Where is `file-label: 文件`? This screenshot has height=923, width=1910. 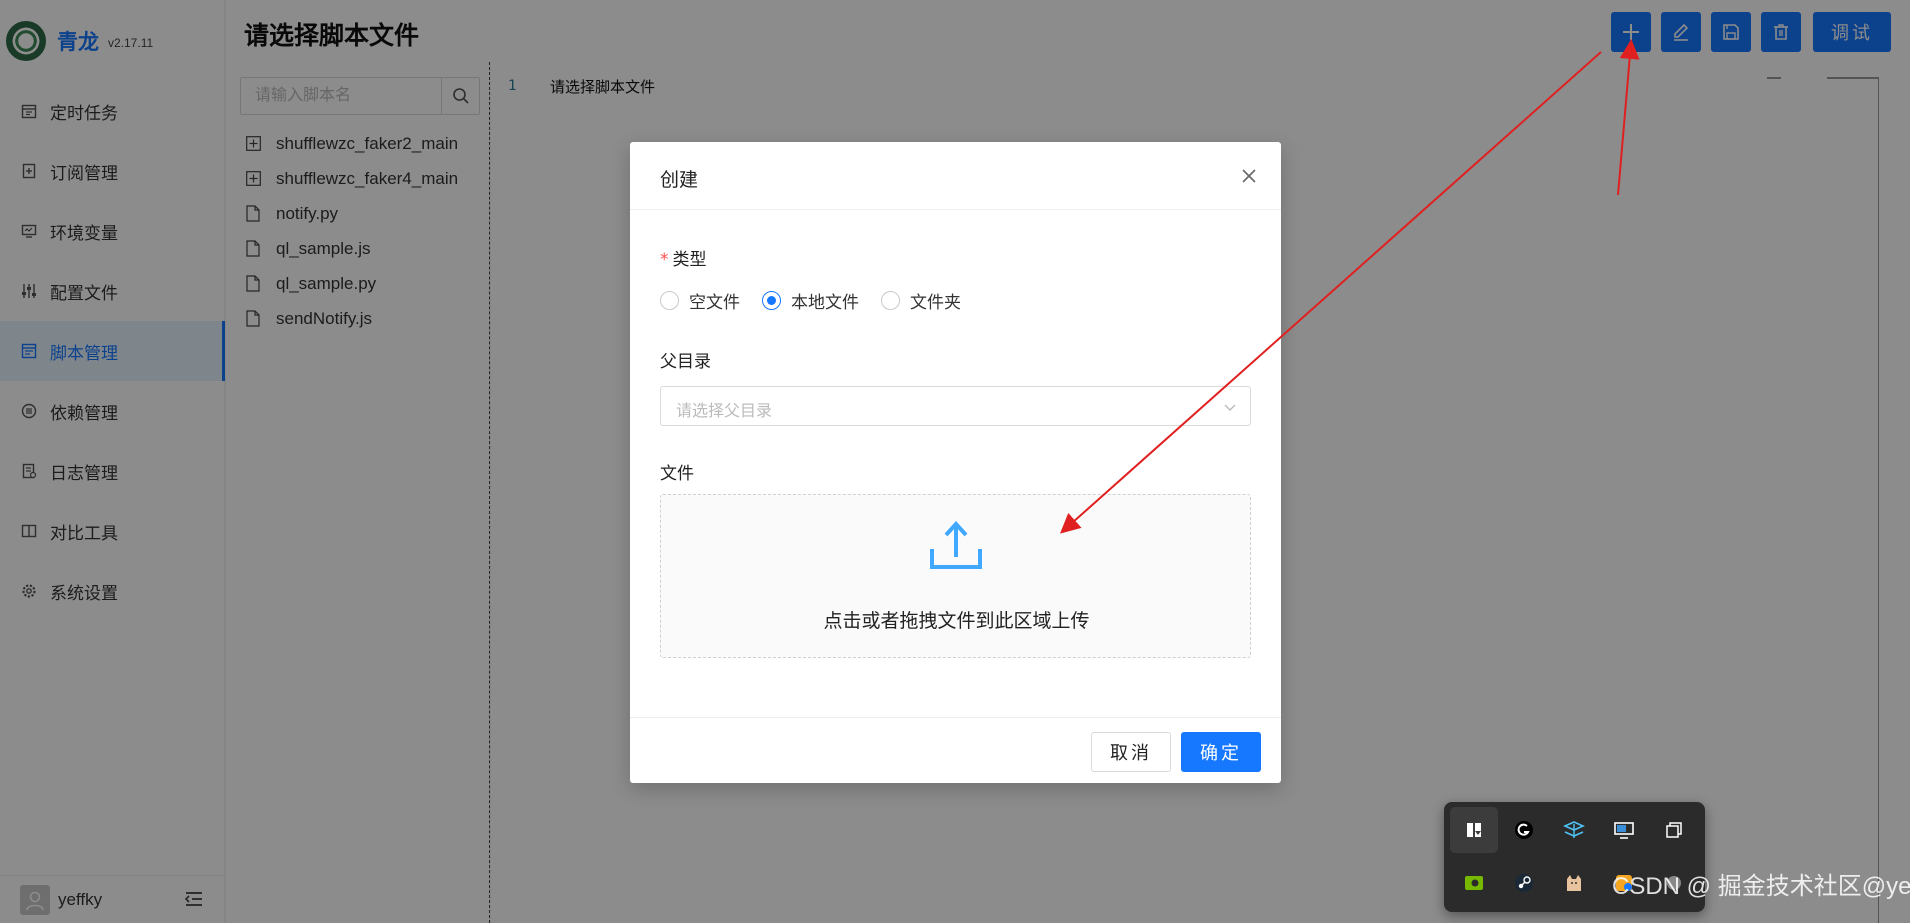
file-label: 文件 is located at coordinates (677, 473).